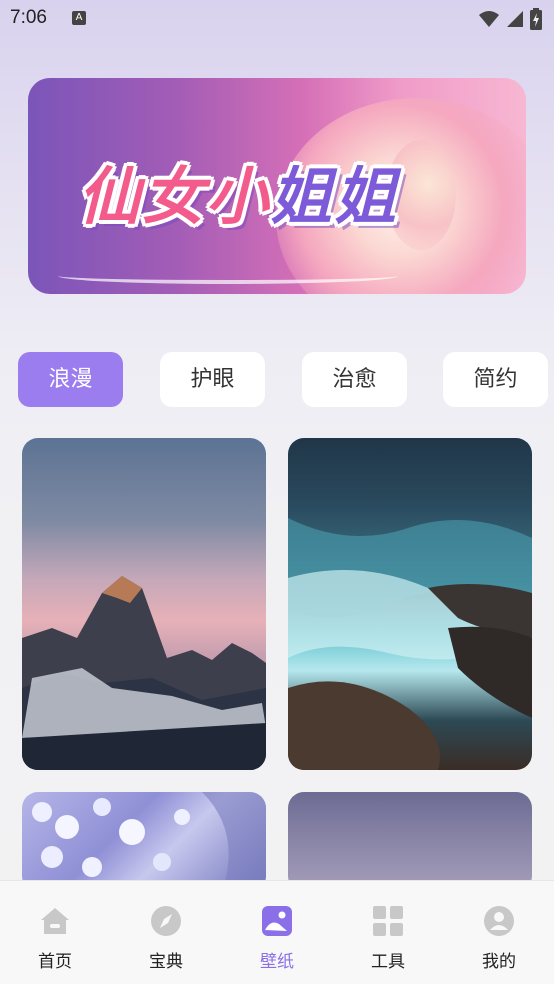 This screenshot has width=554, height=984. I want to click on wallpaper-card-purple-sky, so click(410, 842).